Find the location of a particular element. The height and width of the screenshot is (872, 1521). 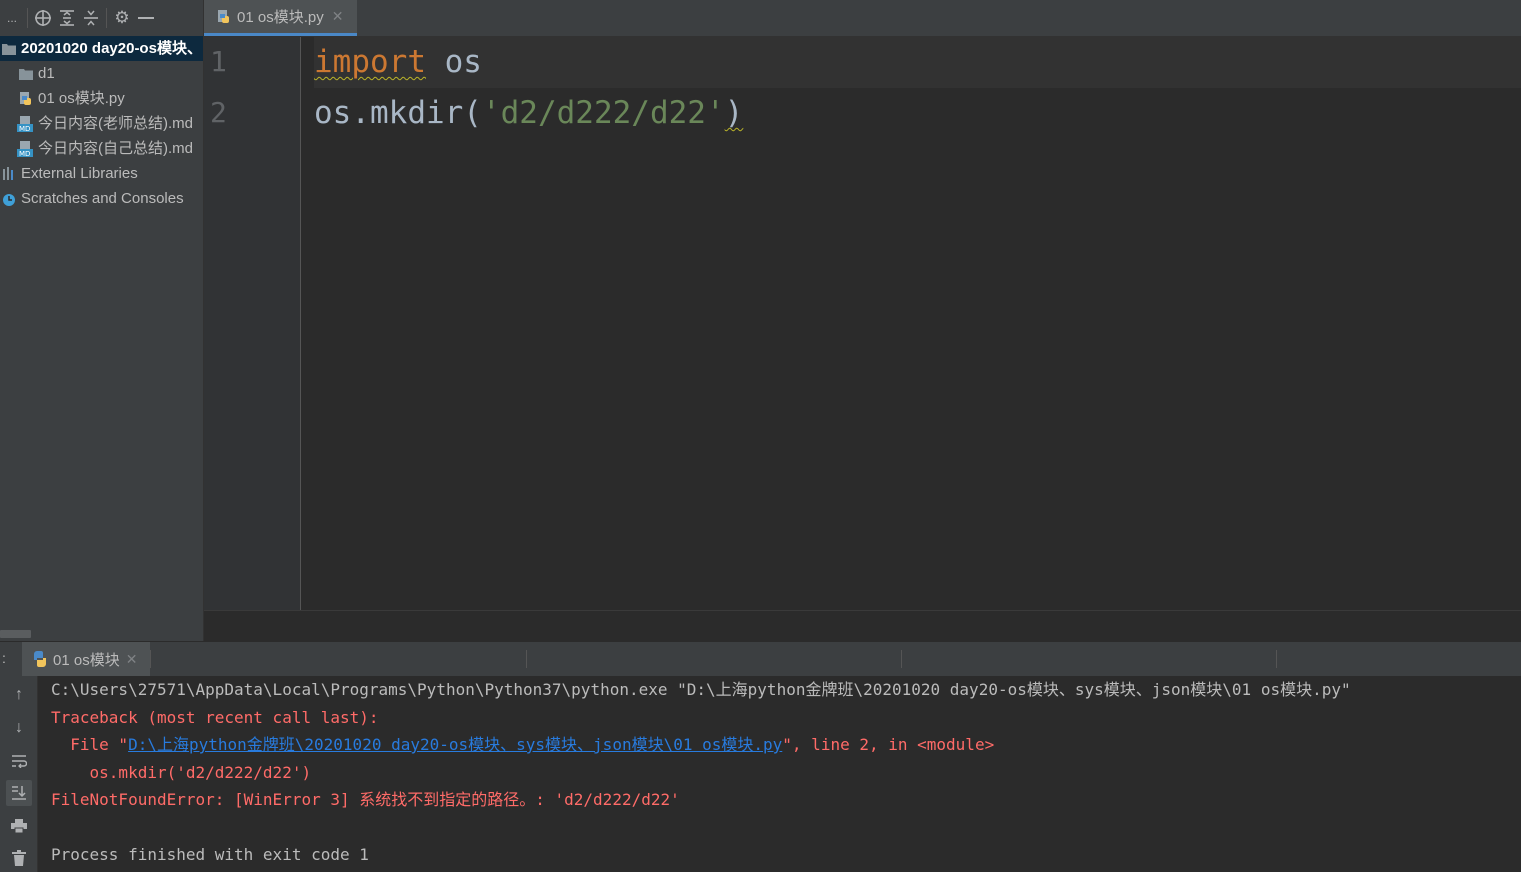

run-side-toolbar: ↑ ↓ is located at coordinates (19, 774).